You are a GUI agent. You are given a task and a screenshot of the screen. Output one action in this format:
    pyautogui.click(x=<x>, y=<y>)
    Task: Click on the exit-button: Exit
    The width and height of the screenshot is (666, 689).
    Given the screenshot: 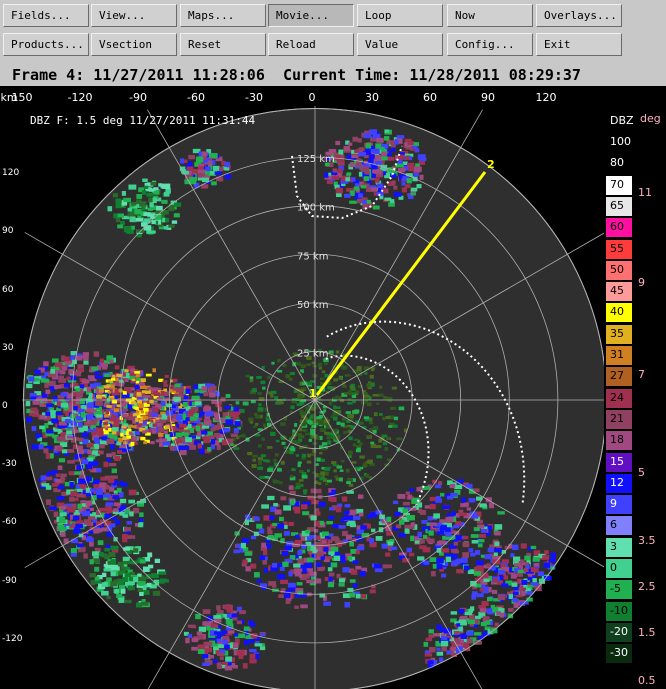 What is the action you would take?
    pyautogui.click(x=579, y=44)
    